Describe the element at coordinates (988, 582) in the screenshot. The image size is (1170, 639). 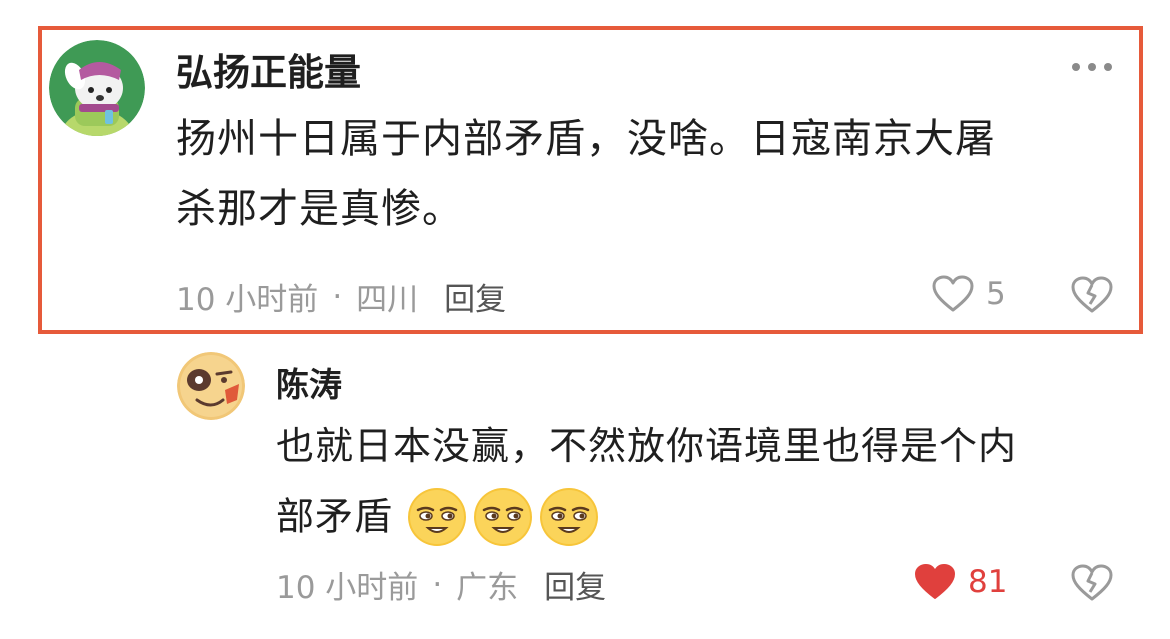
I see `like-count: 81` at that location.